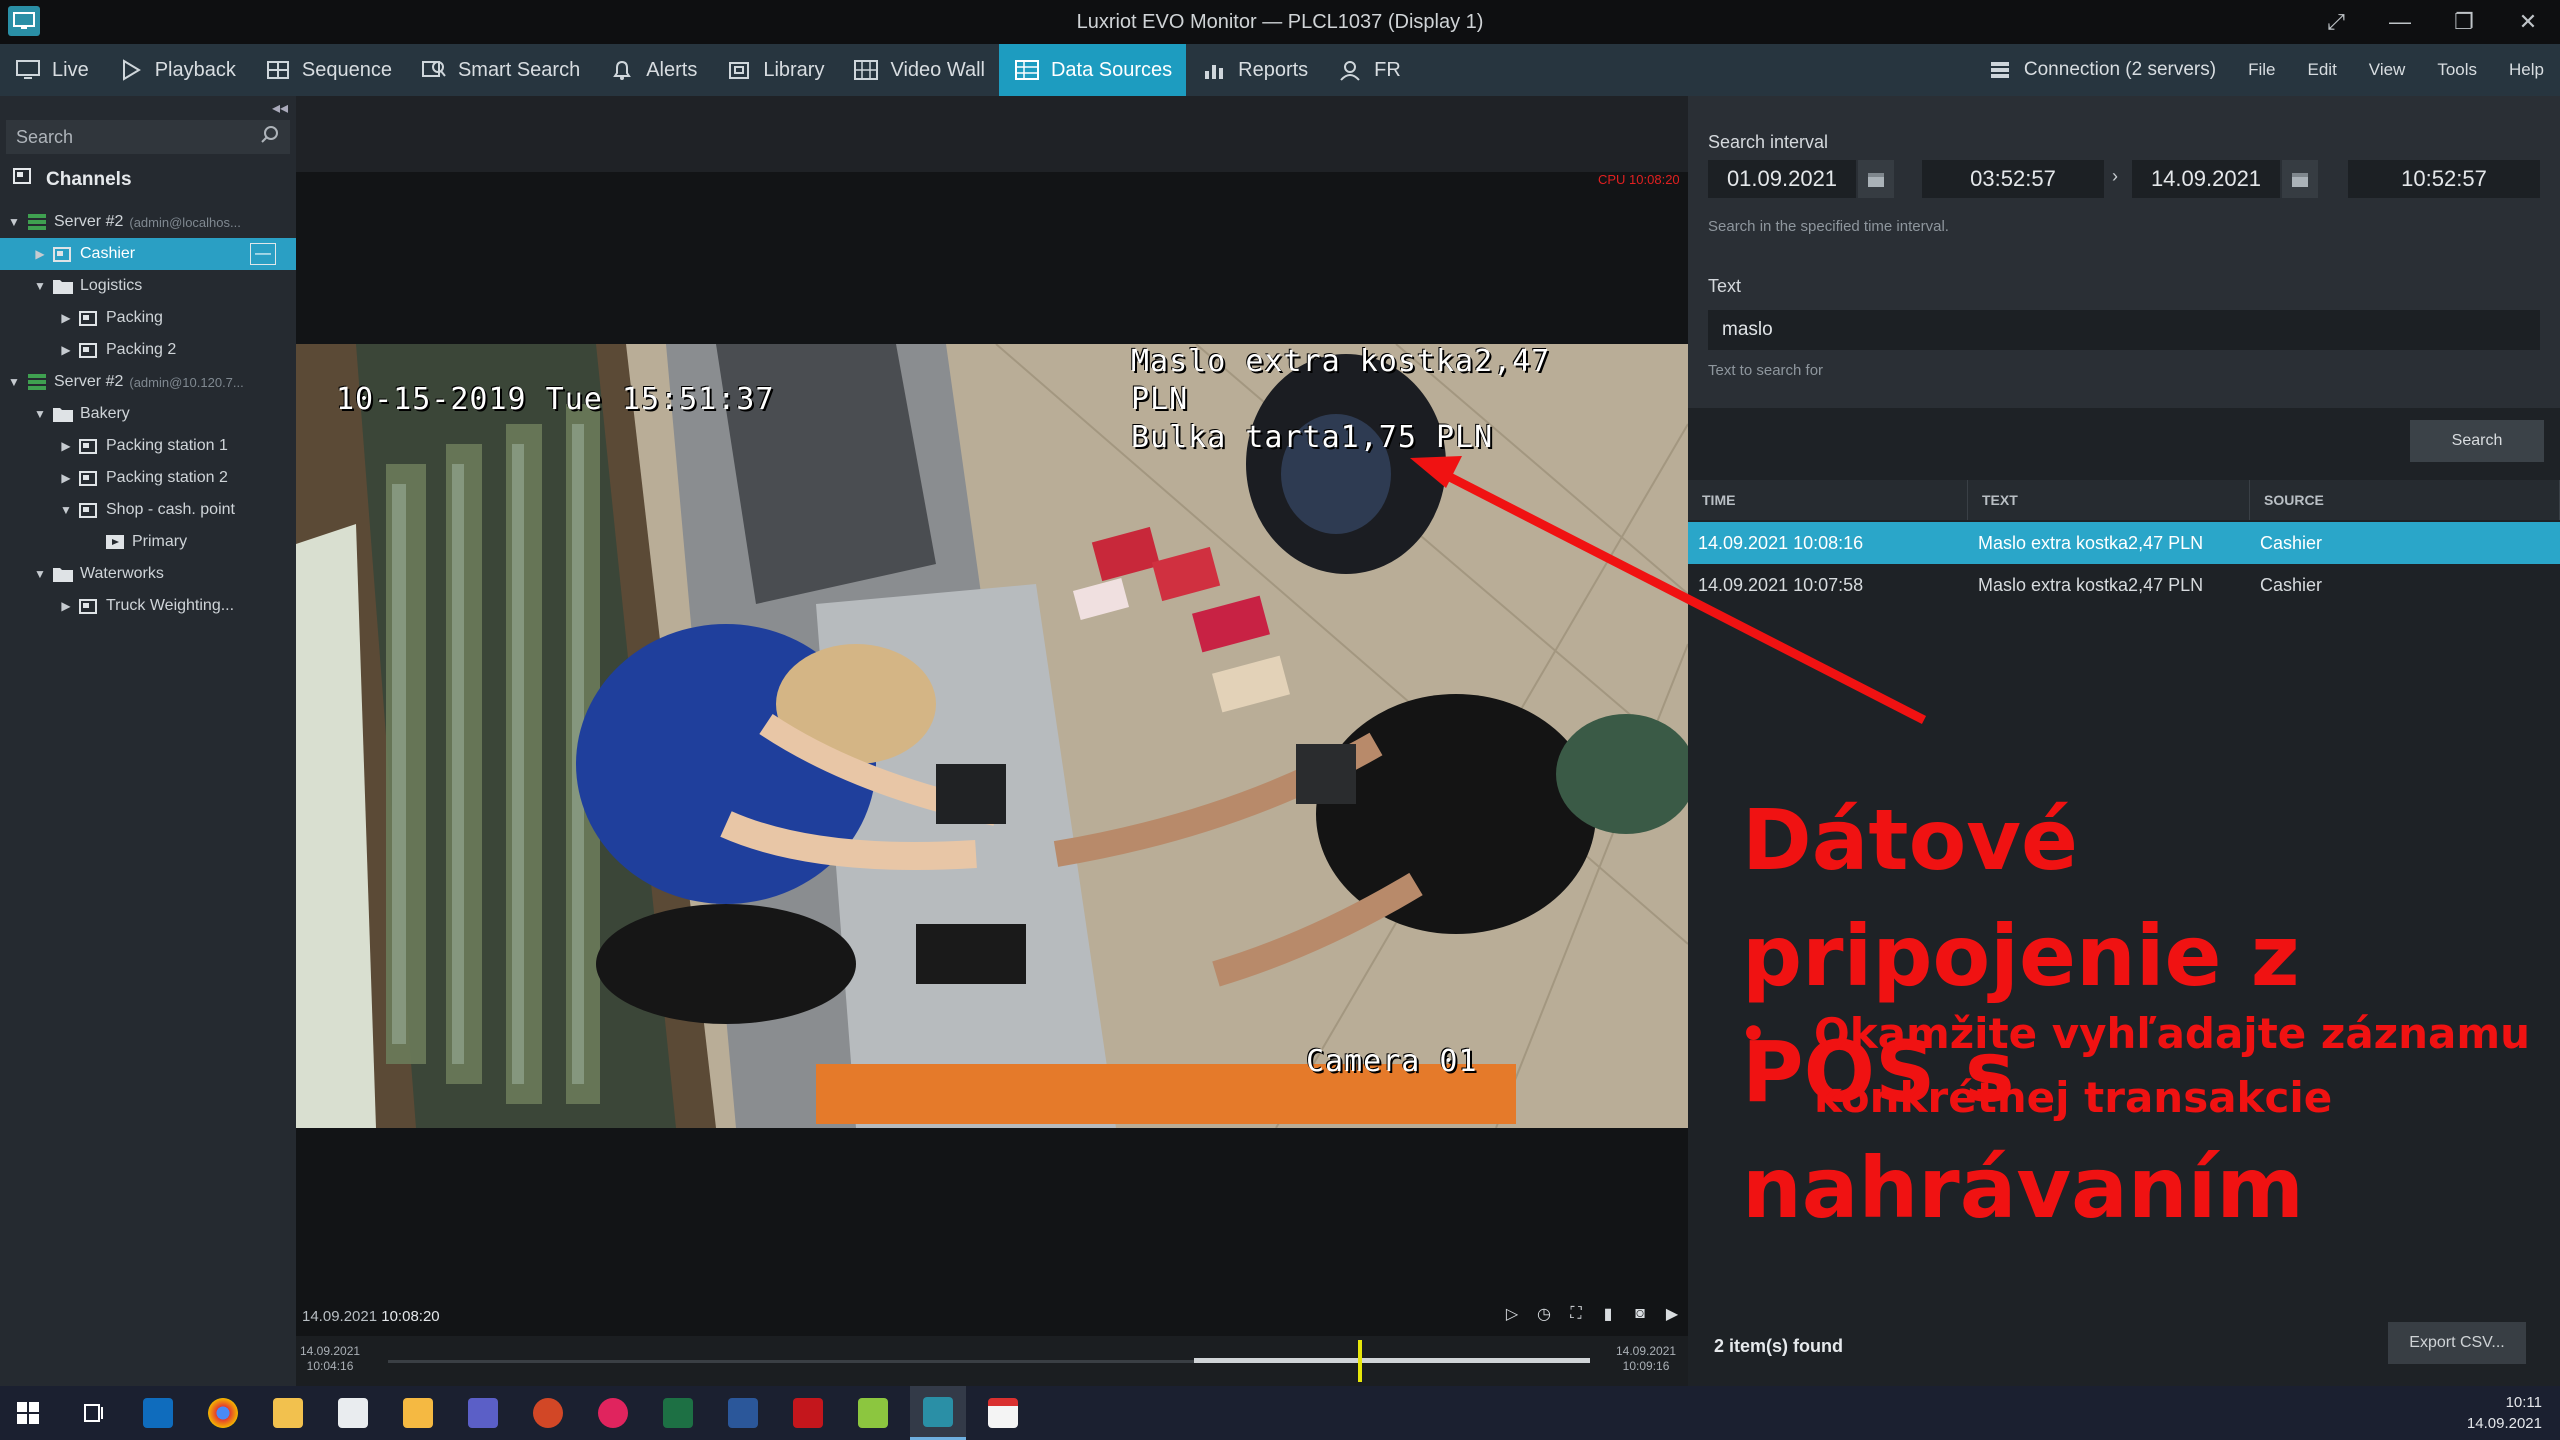 The width and height of the screenshot is (2560, 1440). What do you see at coordinates (148, 286) in the screenshot?
I see `tree-item-folder: ▼ Logistics` at bounding box center [148, 286].